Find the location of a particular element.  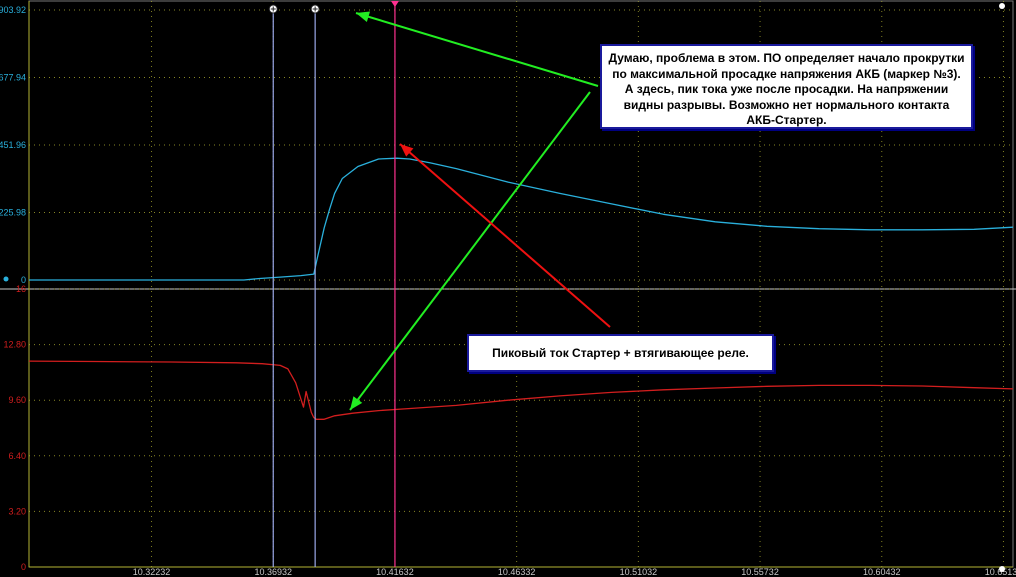

x-tick-label: 10.36932 is located at coordinates (273, 572).